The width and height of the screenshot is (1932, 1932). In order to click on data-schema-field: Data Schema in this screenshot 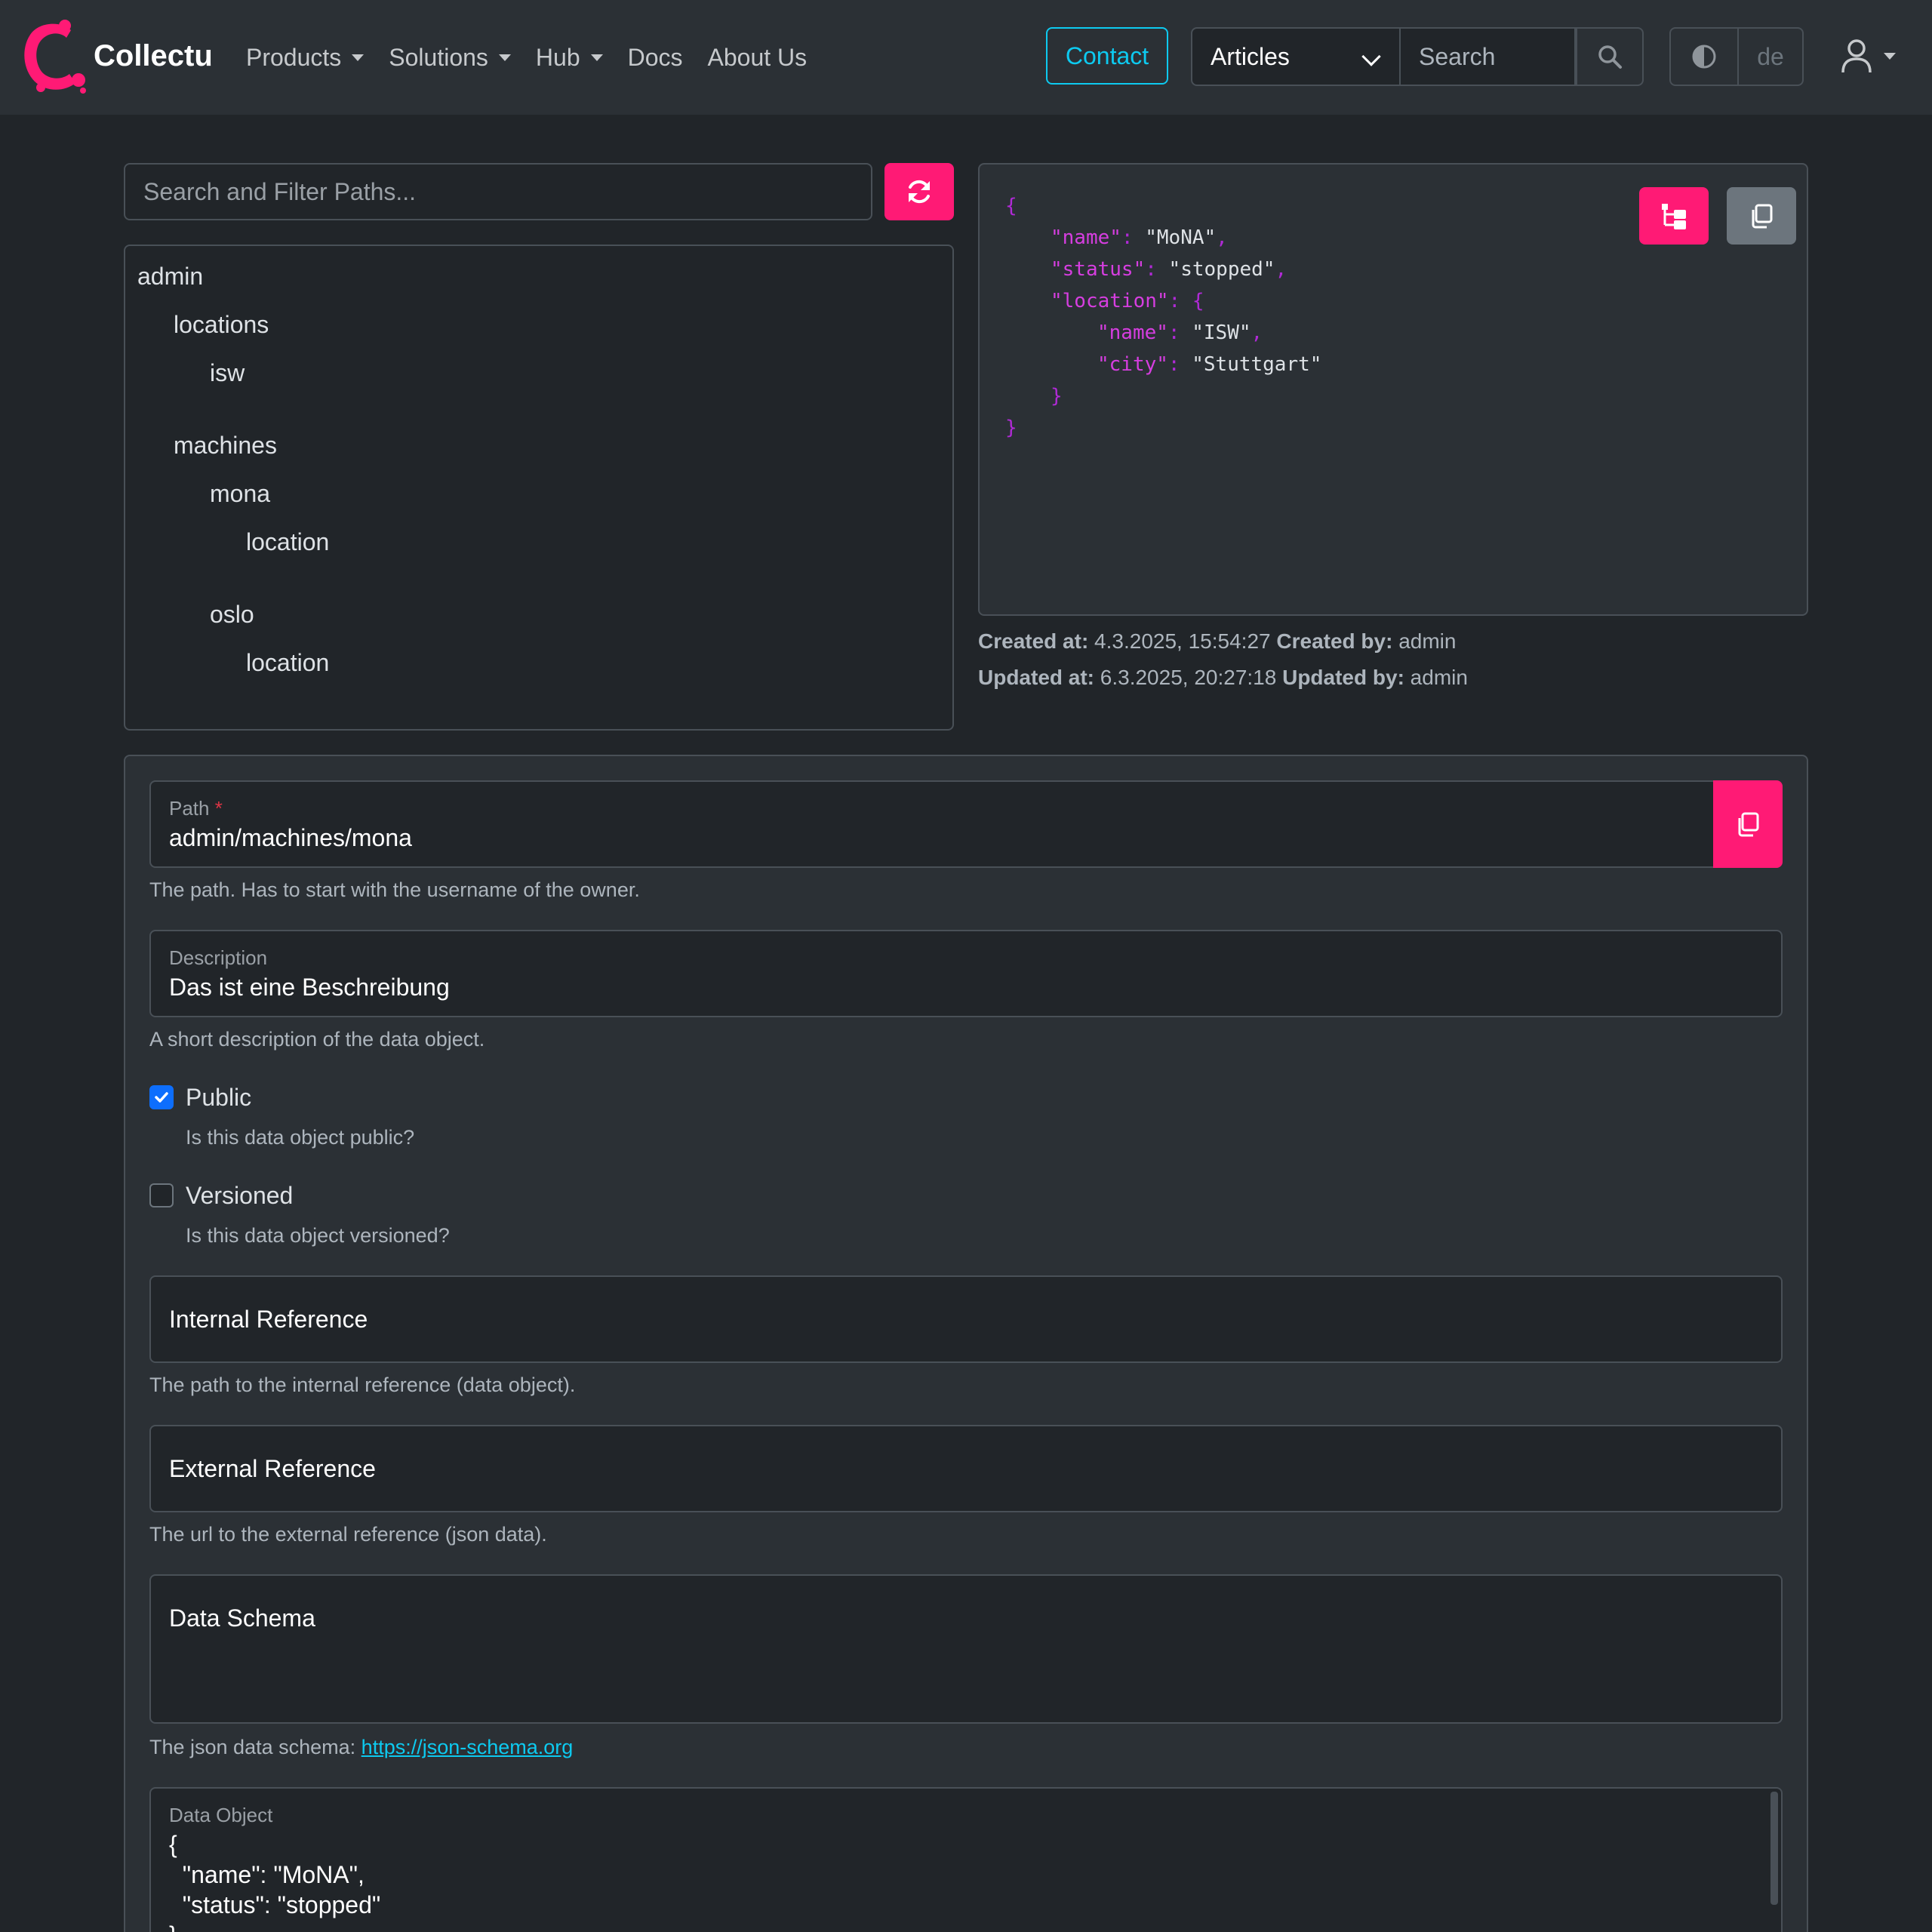, I will do `click(966, 1649)`.